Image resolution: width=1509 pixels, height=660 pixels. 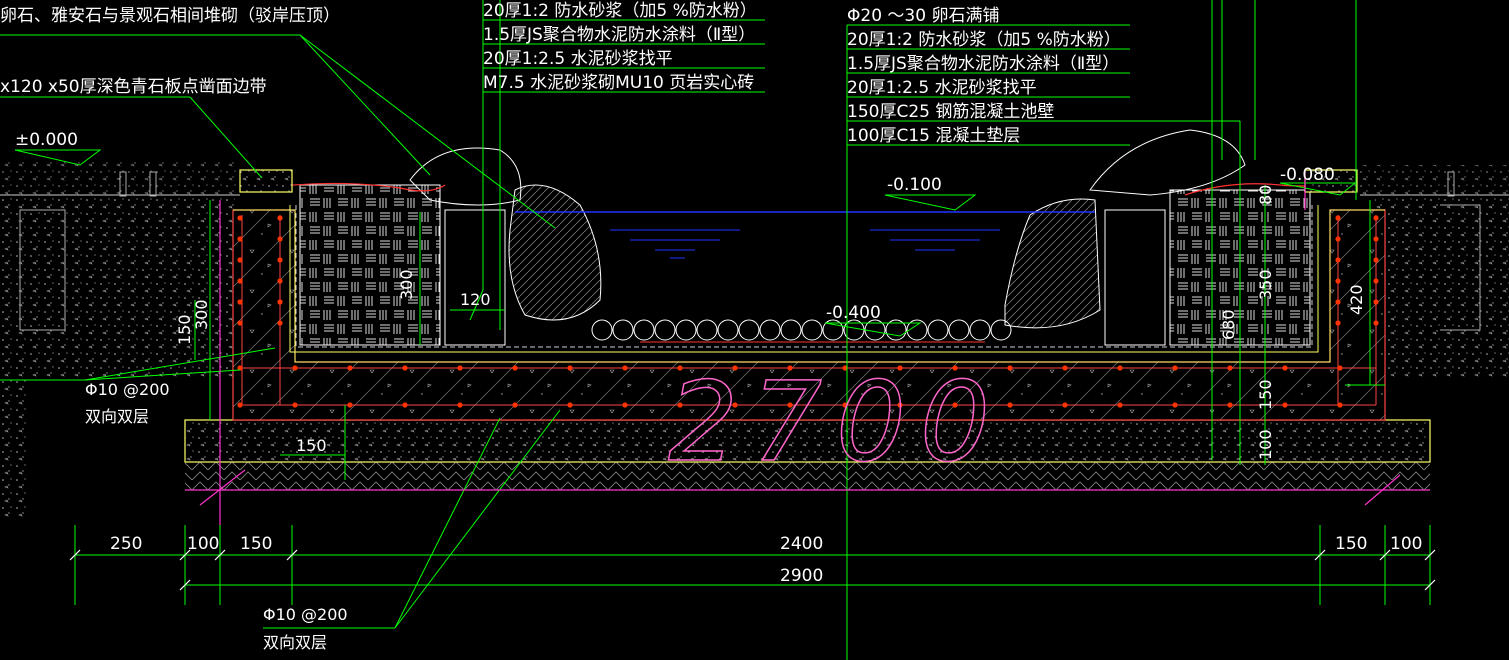 I want to click on rebar-left-note: 双向双层, so click(x=117, y=416).